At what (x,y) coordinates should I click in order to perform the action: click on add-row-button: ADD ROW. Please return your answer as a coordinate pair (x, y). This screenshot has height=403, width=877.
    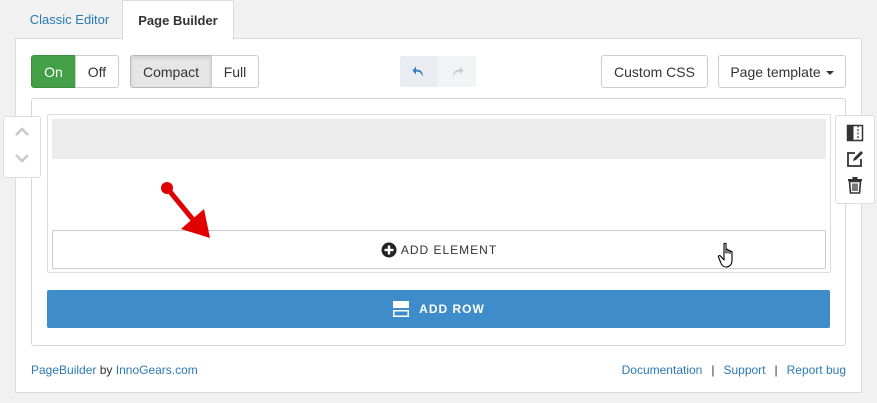
    Looking at the image, I should click on (438, 309).